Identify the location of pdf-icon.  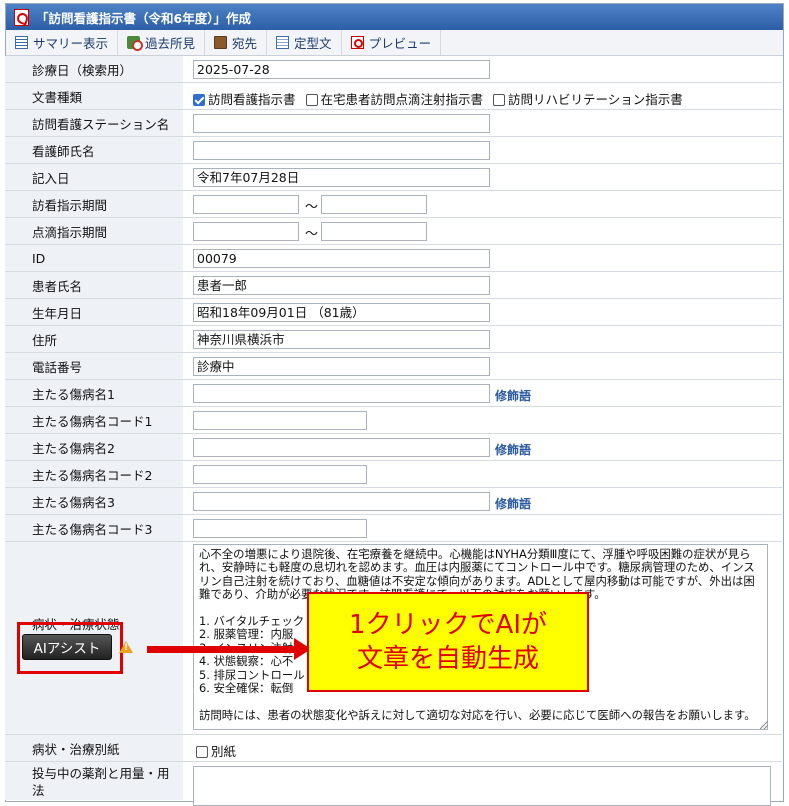
(21, 17).